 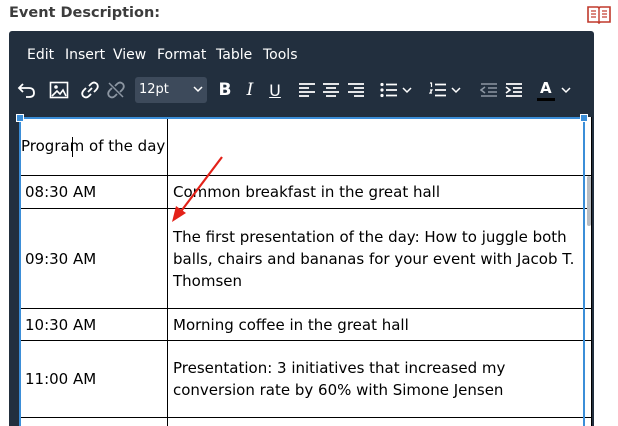 I want to click on menu-view: View, so click(x=129, y=55).